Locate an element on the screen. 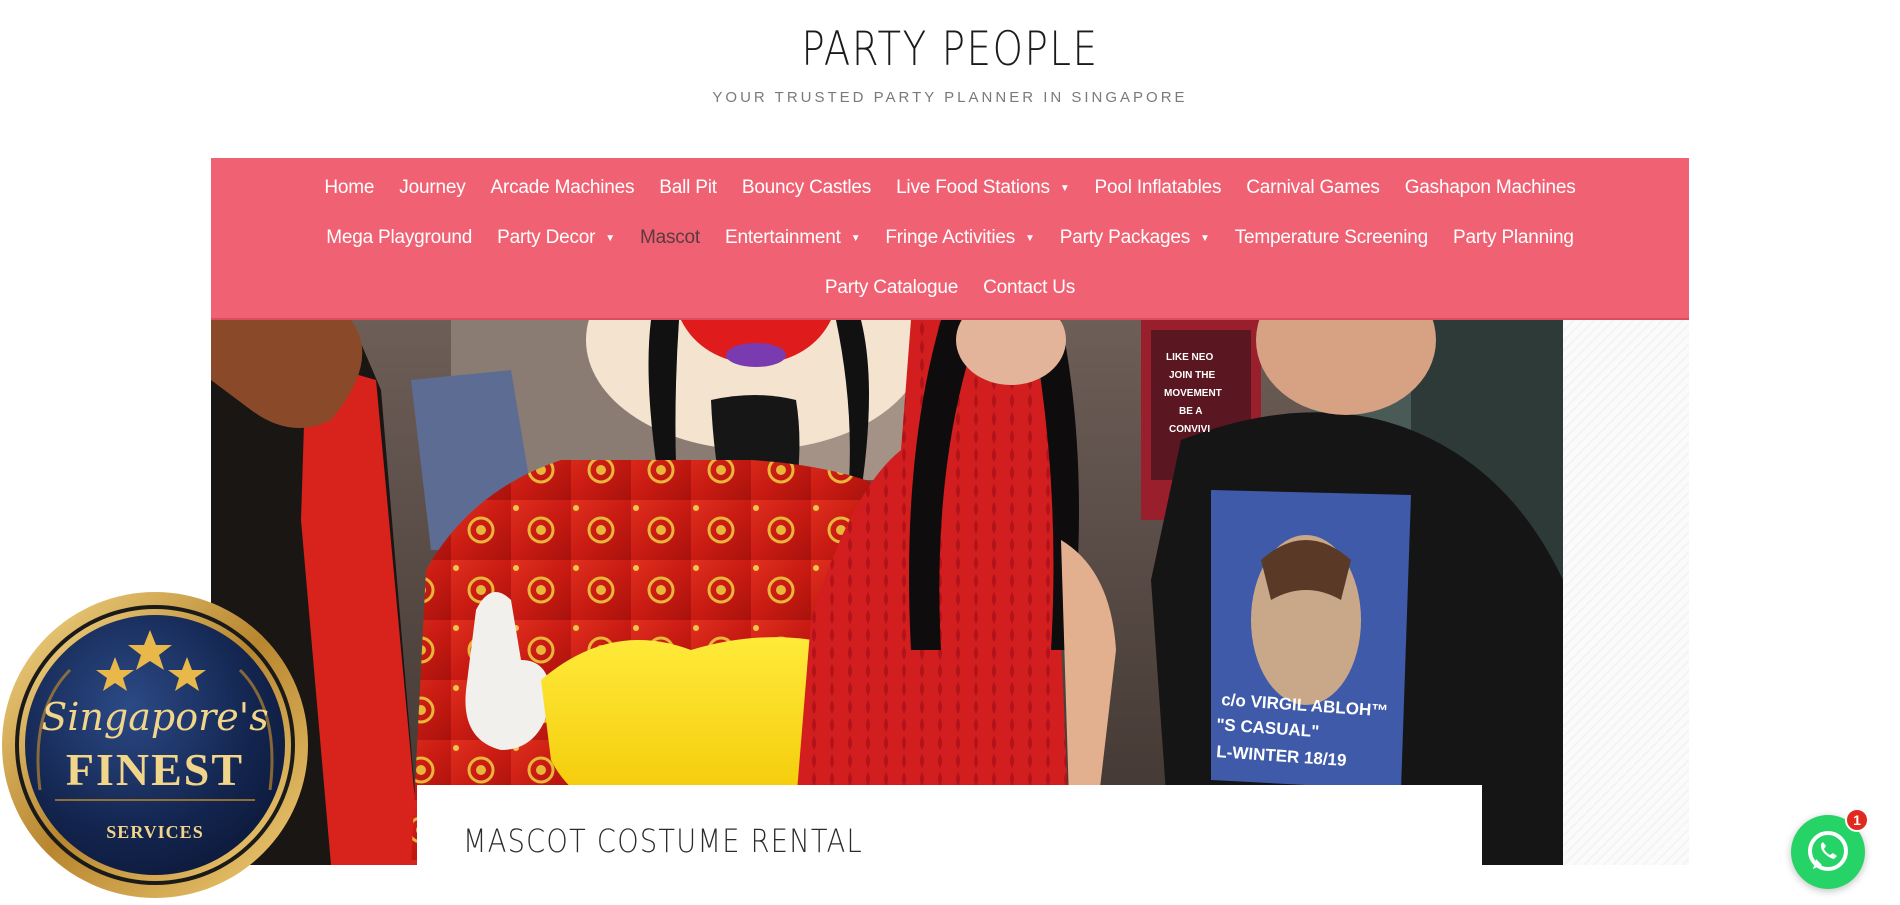 This screenshot has height=905, width=1900. nav-label: Mega Playground is located at coordinates (399, 237).